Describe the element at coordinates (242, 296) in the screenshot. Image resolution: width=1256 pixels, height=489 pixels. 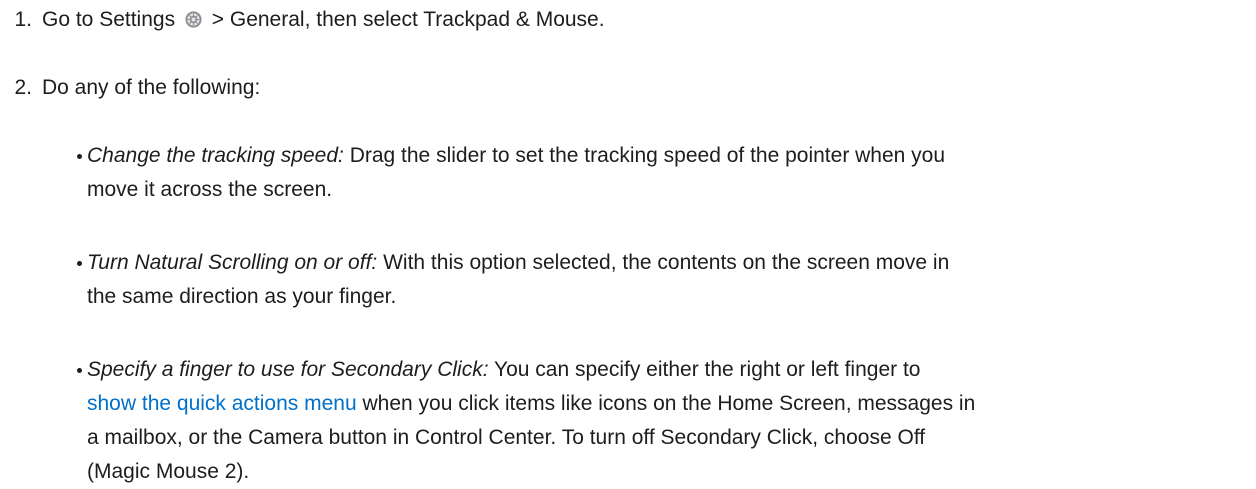
I see `list-item-line: the same direction as your finger.` at that location.